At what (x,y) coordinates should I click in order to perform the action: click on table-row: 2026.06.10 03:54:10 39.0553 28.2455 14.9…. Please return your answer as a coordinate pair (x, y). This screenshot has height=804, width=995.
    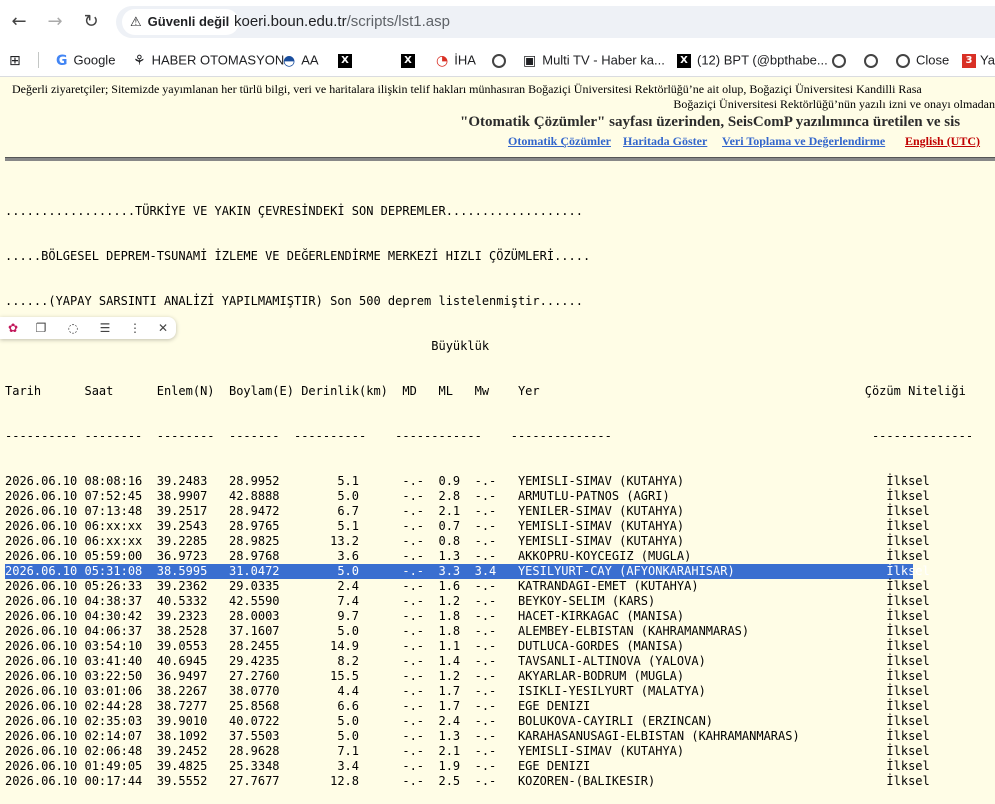
    Looking at the image, I should click on (489, 646).